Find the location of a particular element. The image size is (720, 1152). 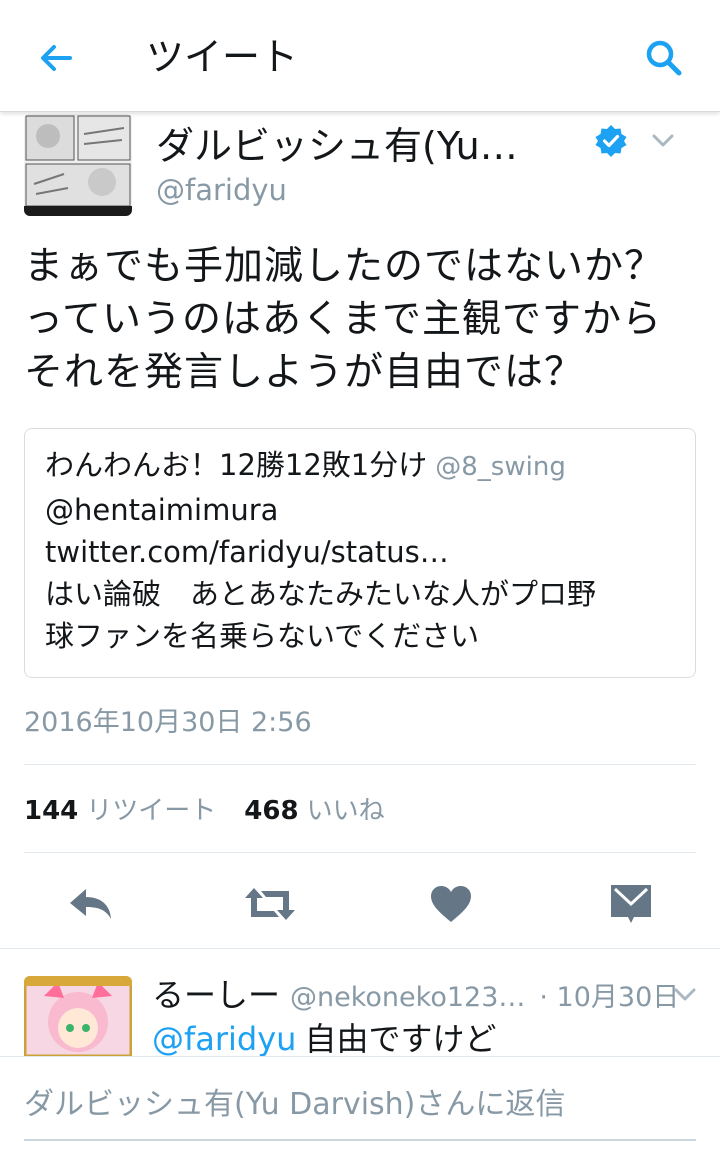

direct-message-button is located at coordinates (631, 904).